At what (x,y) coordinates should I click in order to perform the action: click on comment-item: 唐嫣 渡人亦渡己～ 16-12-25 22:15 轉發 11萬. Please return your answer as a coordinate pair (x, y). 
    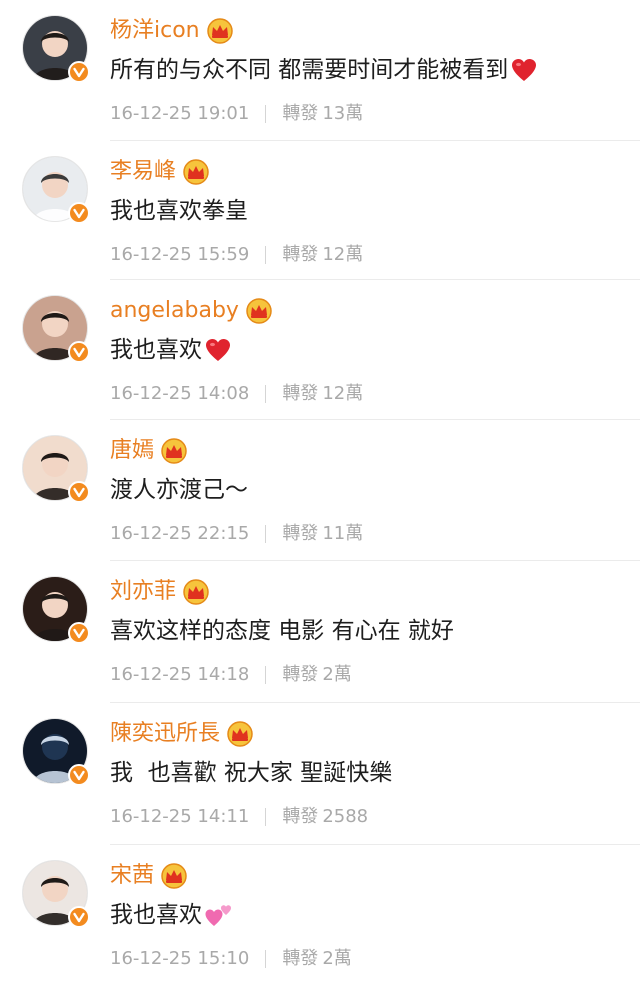
    Looking at the image, I should click on (320, 490).